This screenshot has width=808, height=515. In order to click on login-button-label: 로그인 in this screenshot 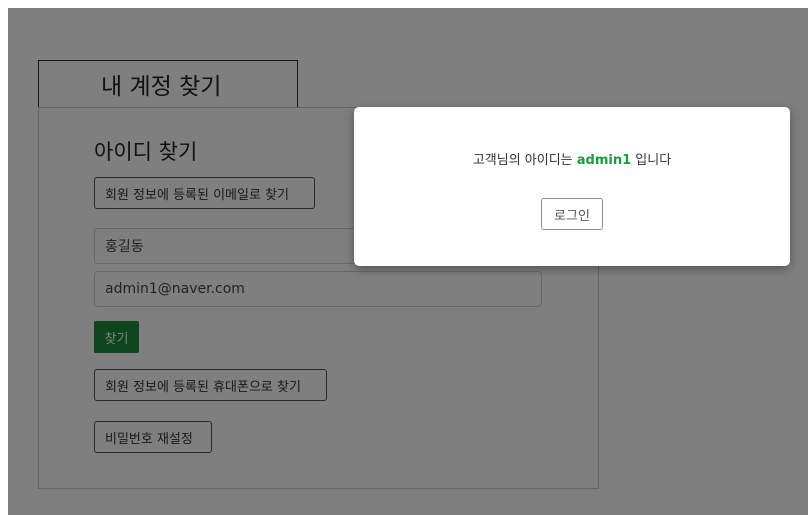, I will do `click(572, 216)`.